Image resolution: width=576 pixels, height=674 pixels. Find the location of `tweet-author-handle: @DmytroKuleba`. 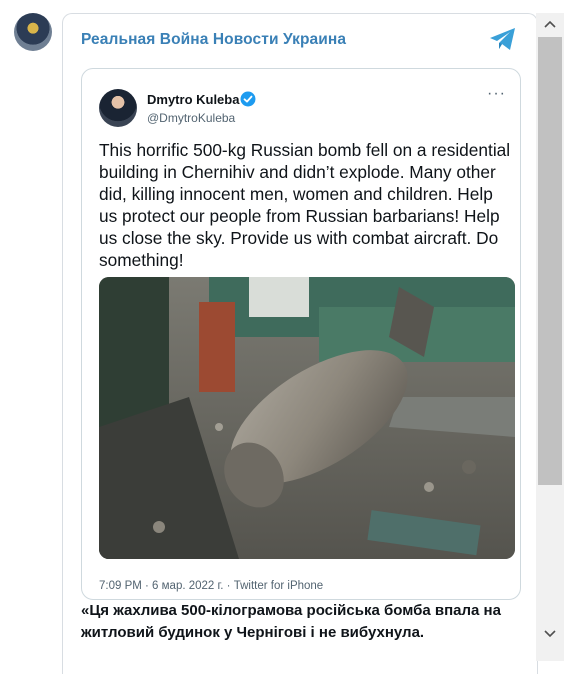

tweet-author-handle: @DmytroKuleba is located at coordinates (191, 118).